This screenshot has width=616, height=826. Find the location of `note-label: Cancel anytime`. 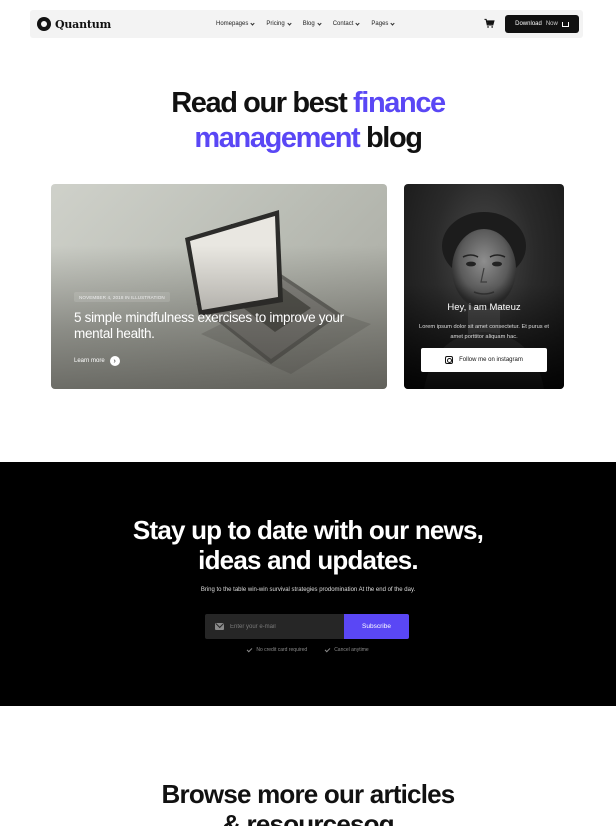

note-label: Cancel anytime is located at coordinates (351, 650).